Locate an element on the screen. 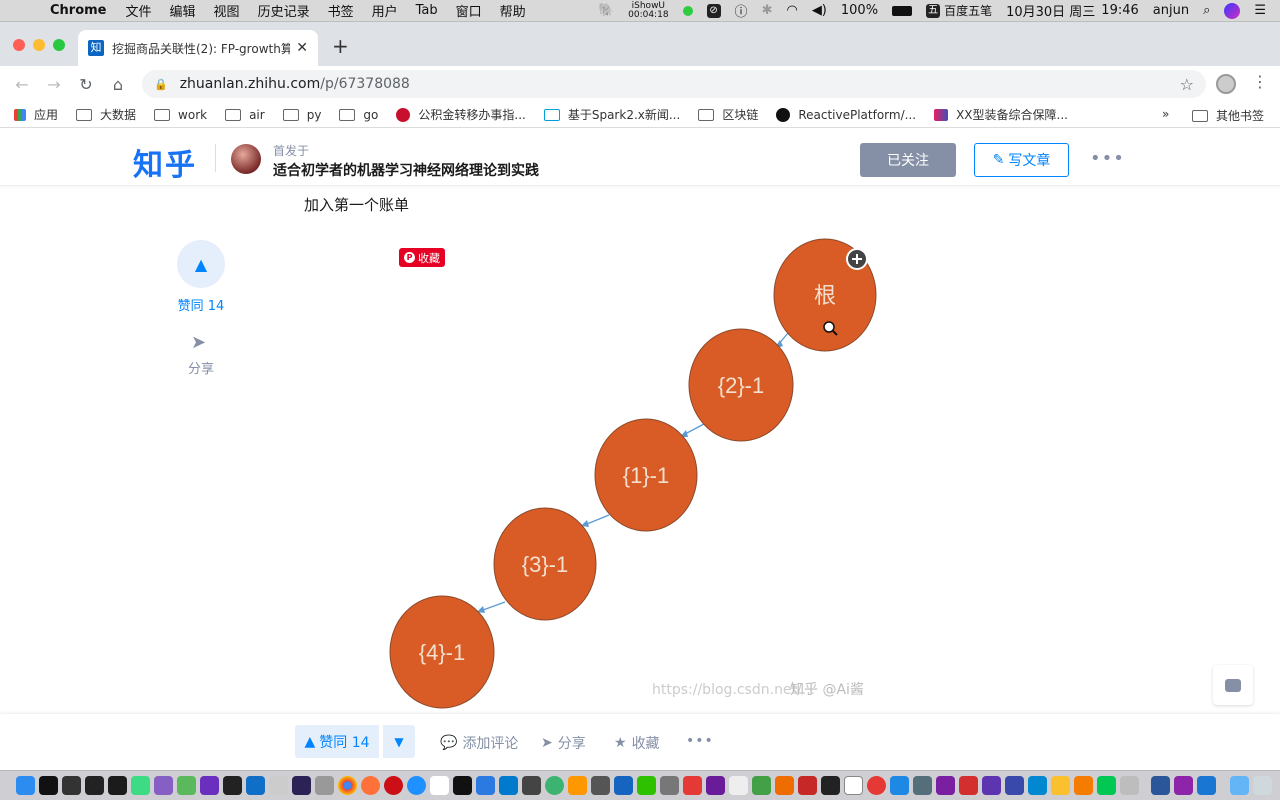  menu-people: 用户 is located at coordinates (385, 10).